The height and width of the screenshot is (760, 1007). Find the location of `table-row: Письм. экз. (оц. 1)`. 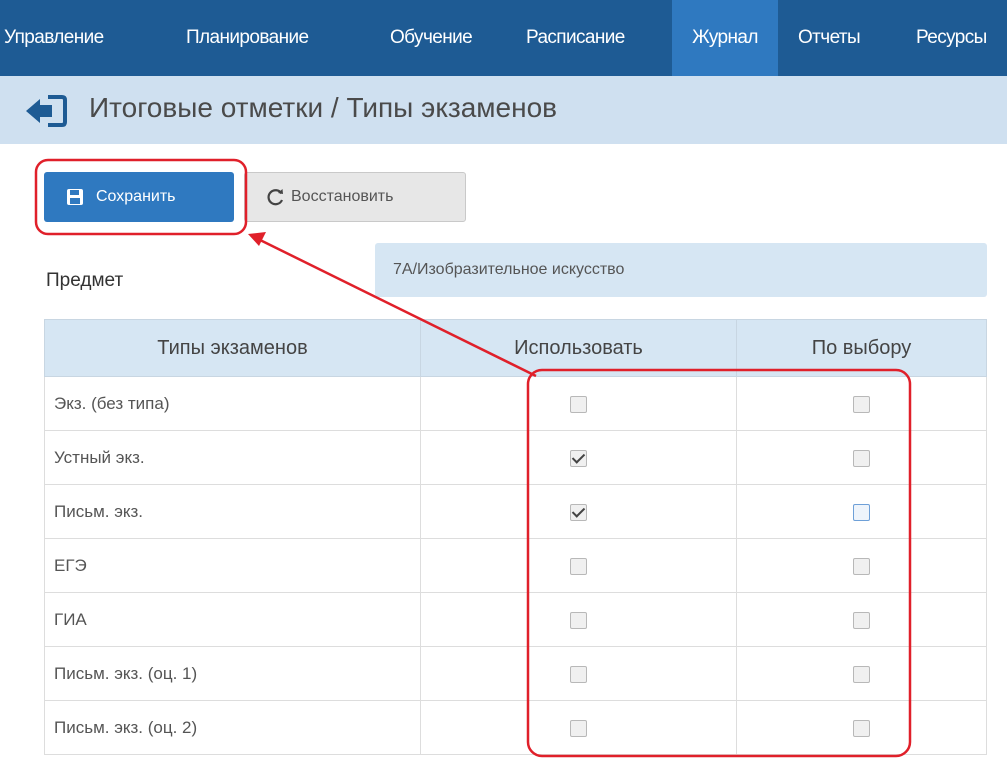

table-row: Письм. экз. (оц. 1) is located at coordinates (515, 673).